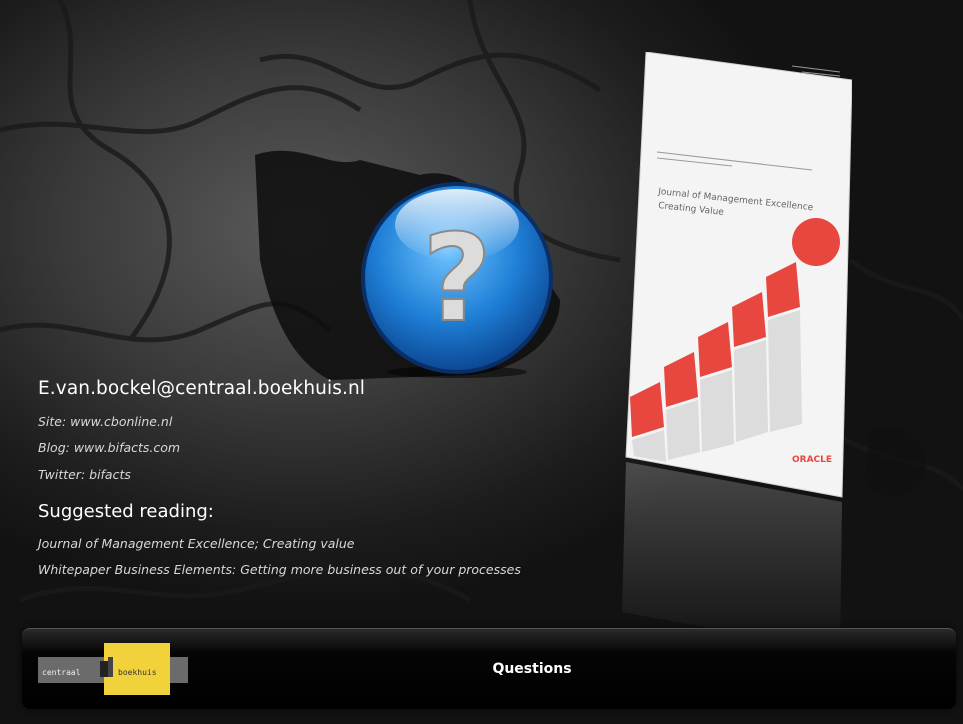 The width and height of the screenshot is (963, 724). What do you see at coordinates (113, 669) in the screenshot?
I see `centraal-boekhuis-logo: centraal boekhuis` at bounding box center [113, 669].